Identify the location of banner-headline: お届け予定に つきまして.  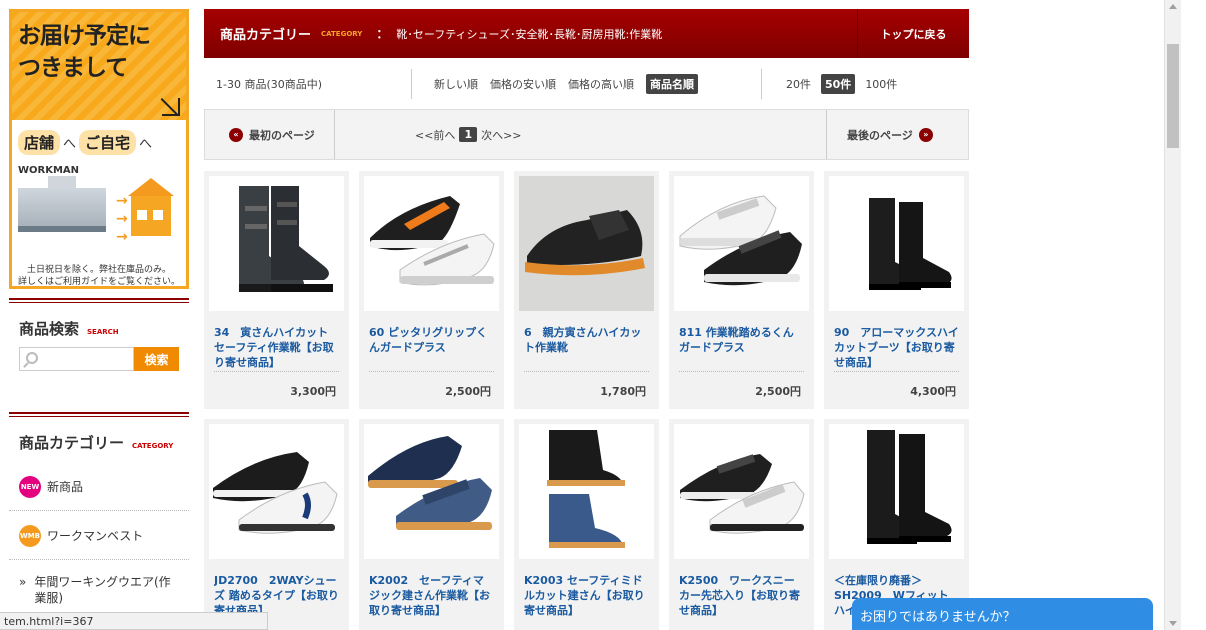
(99, 66).